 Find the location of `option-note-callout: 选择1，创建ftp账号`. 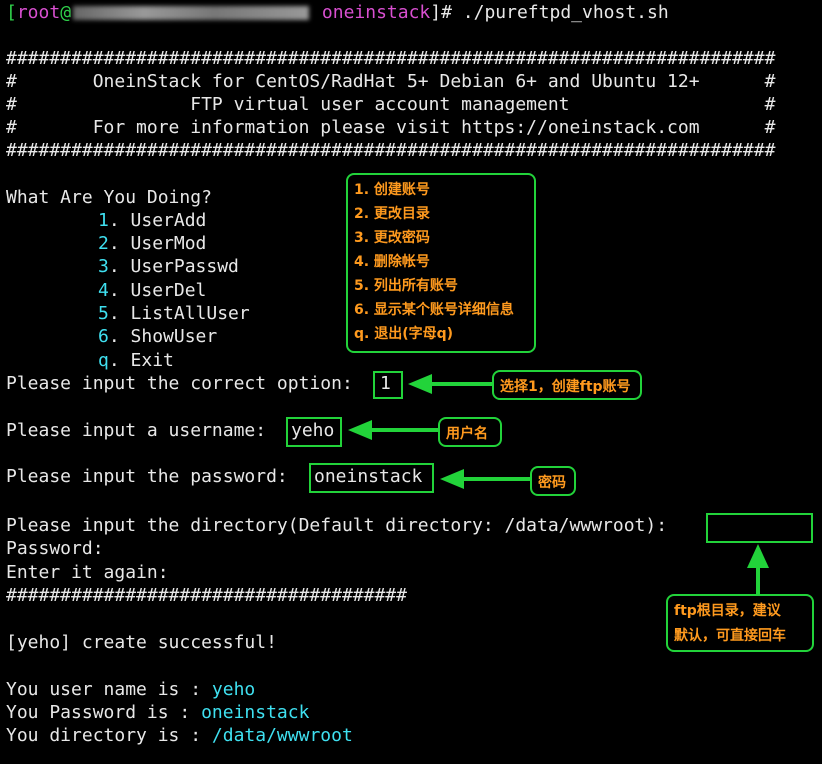

option-note-callout: 选择1，创建ftp账号 is located at coordinates (567, 385).